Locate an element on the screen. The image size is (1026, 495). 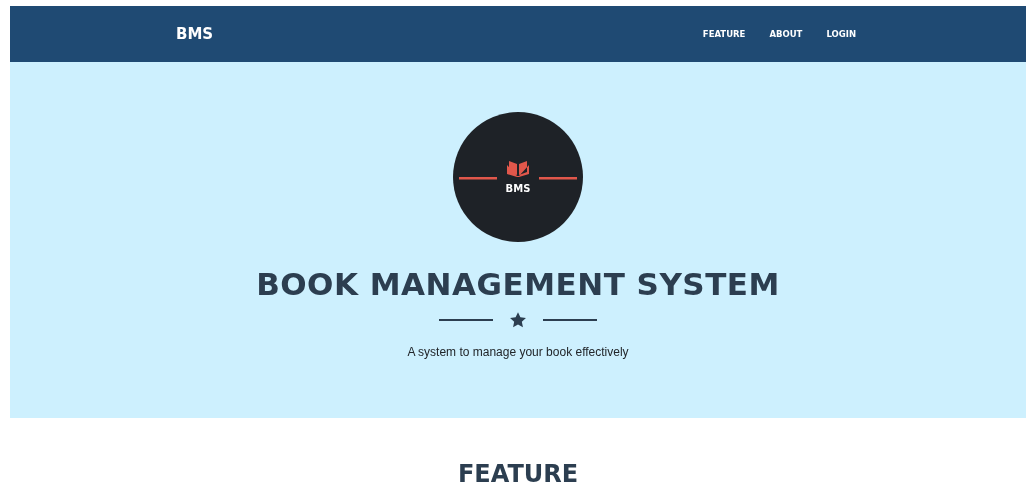
logo-text: BMS is located at coordinates (518, 188).